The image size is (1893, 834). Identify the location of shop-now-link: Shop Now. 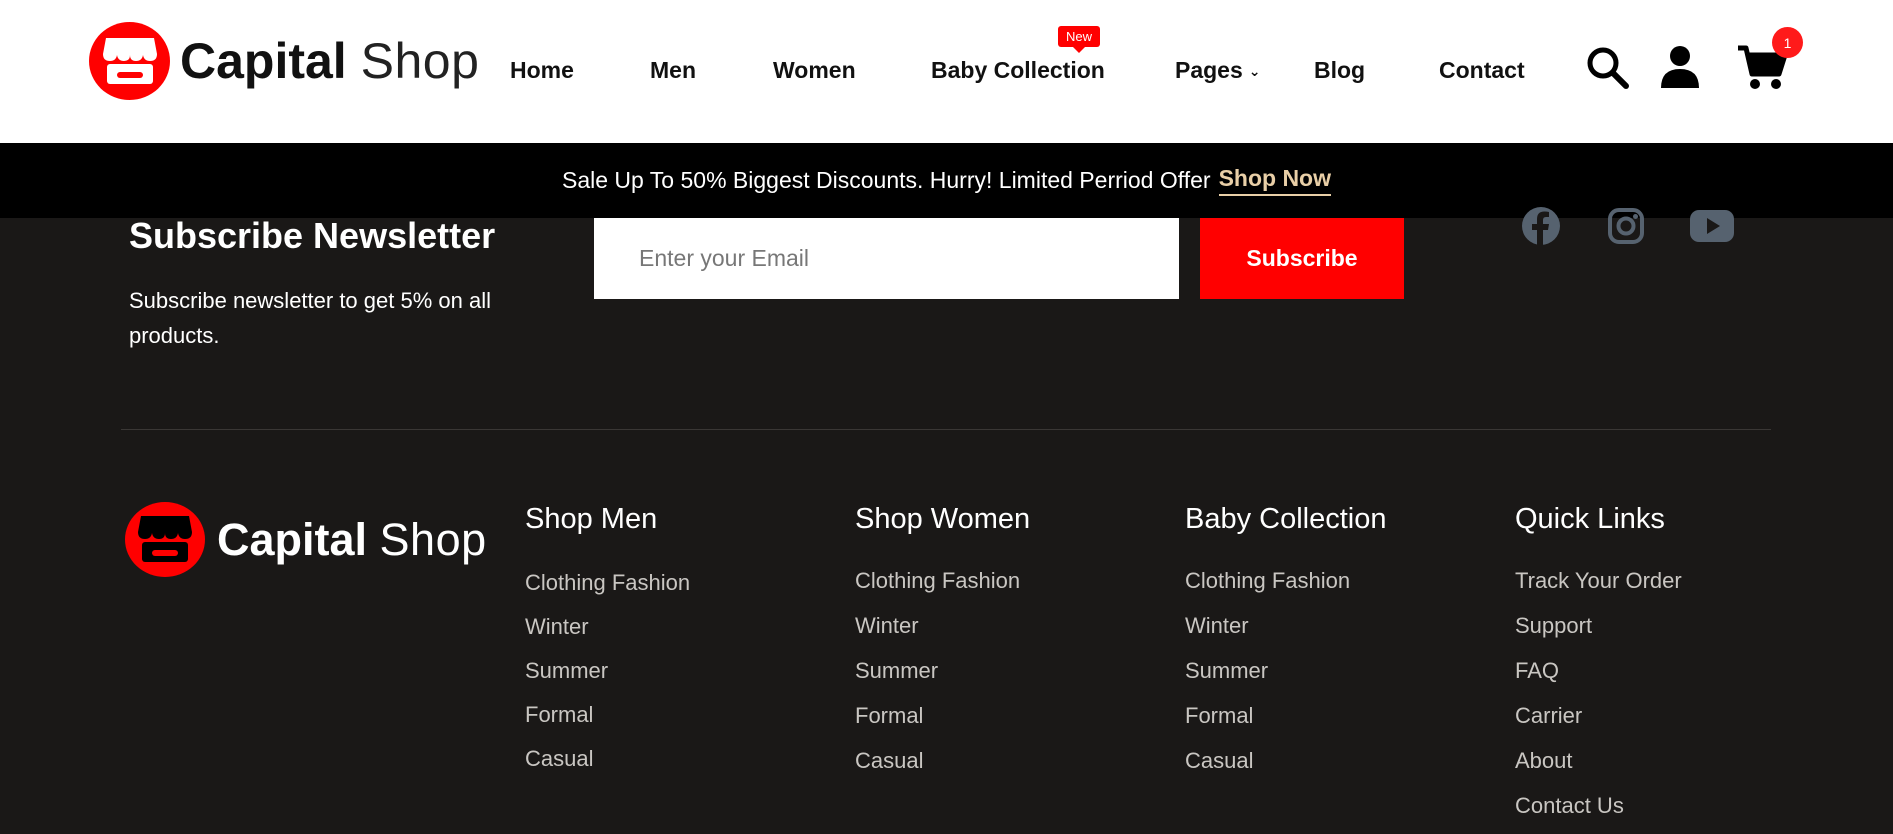
(1274, 180).